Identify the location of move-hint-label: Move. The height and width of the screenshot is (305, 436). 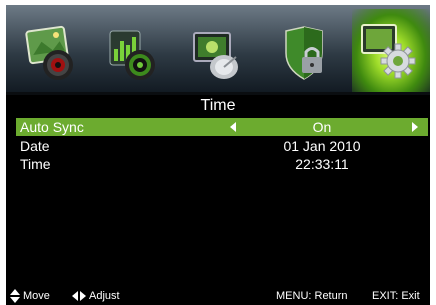
(36, 296).